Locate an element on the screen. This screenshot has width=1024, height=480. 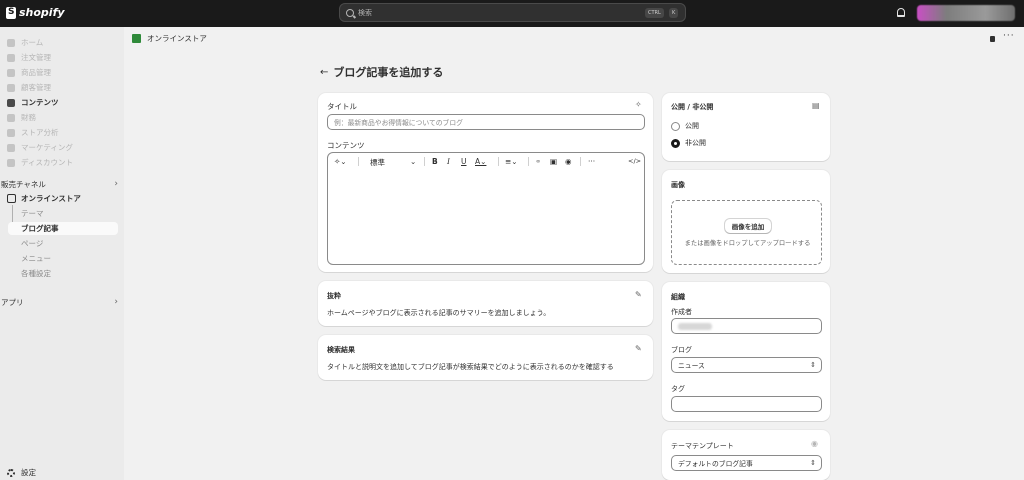
author-label: 作成者 is located at coordinates (681, 312).